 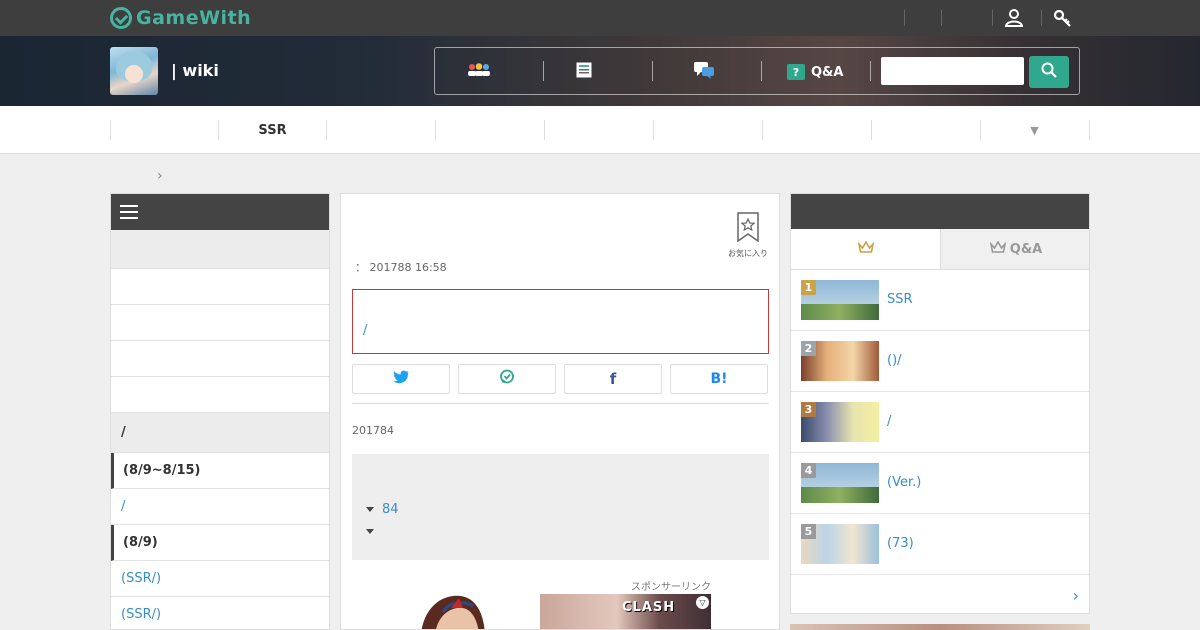 What do you see at coordinates (815, 72) in the screenshot?
I see `nav-qa: ? Q&A` at bounding box center [815, 72].